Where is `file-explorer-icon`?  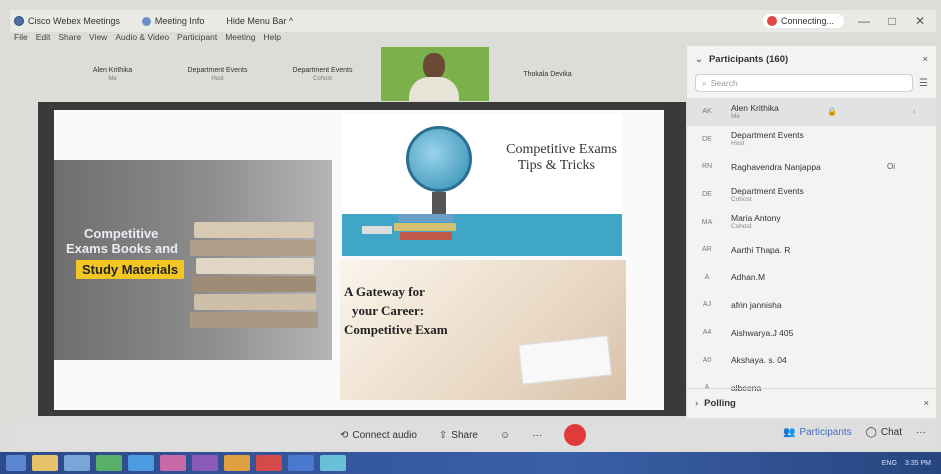 file-explorer-icon is located at coordinates (45, 463).